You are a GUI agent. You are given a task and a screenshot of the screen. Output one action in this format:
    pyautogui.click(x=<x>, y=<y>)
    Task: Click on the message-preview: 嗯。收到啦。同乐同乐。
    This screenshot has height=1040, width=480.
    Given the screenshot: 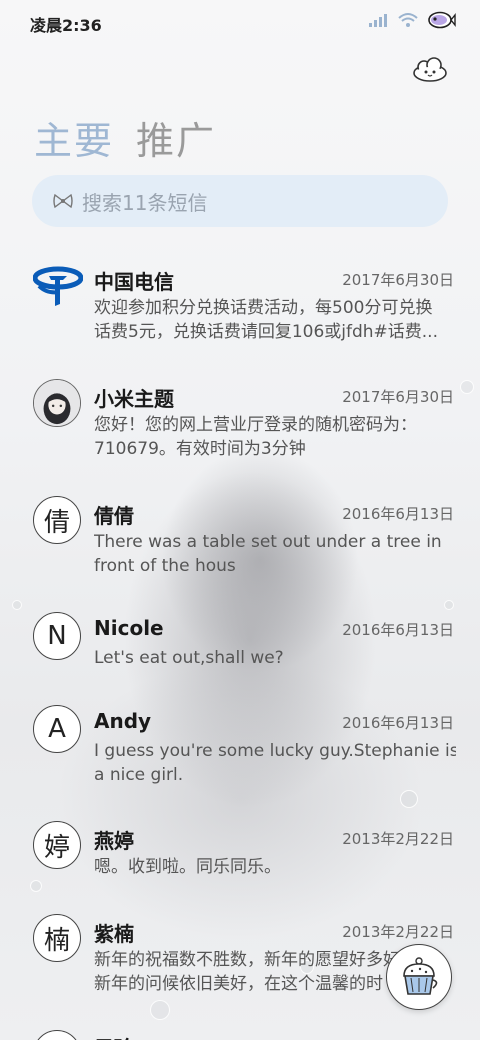 What is the action you would take?
    pyautogui.click(x=275, y=867)
    